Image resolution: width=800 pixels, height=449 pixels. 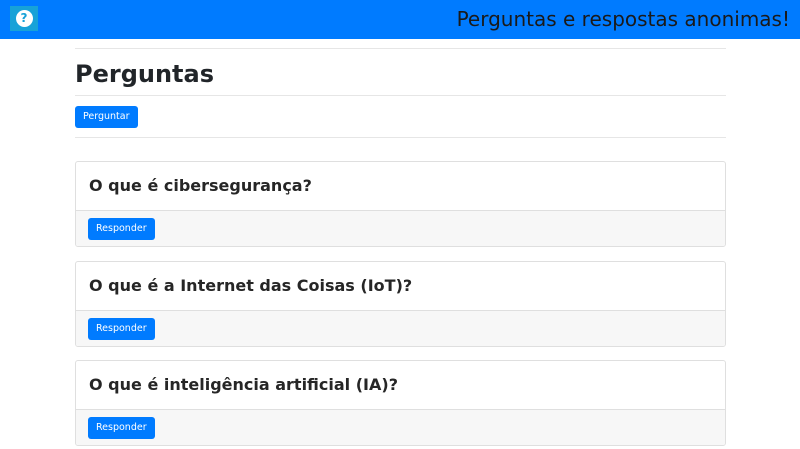 I want to click on site-title: Perguntas e respostas anonimas!, so click(x=623, y=19).